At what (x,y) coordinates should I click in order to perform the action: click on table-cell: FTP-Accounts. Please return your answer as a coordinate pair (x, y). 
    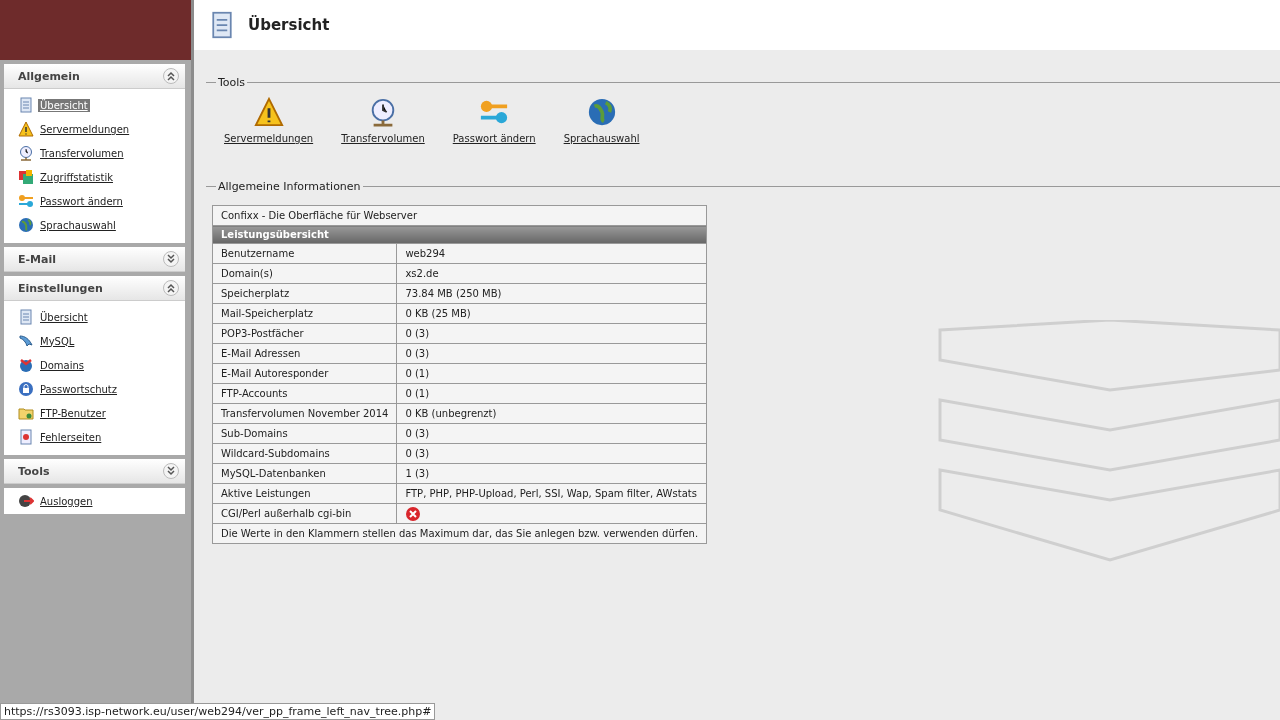
    Looking at the image, I should click on (304, 393).